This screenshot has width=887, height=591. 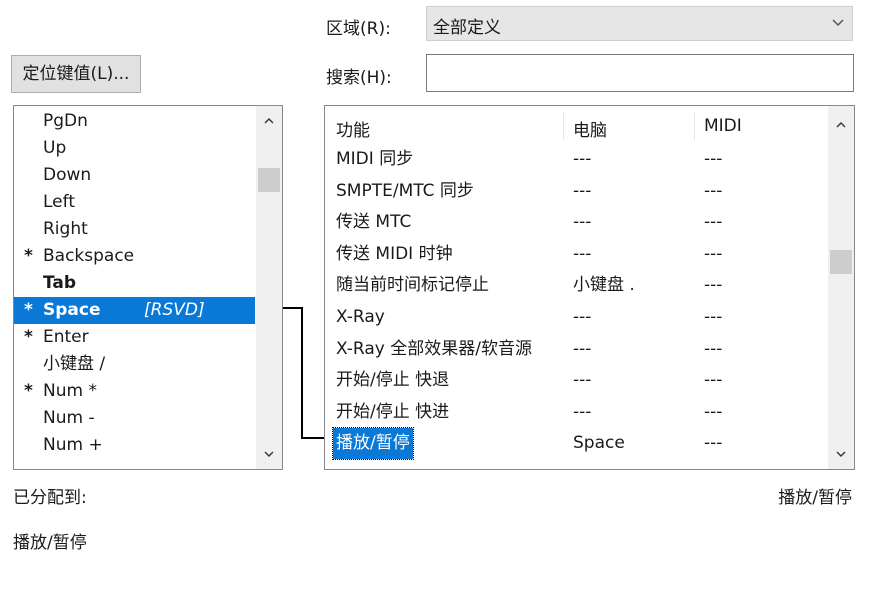 I want to click on key-name: Left, so click(x=59, y=202).